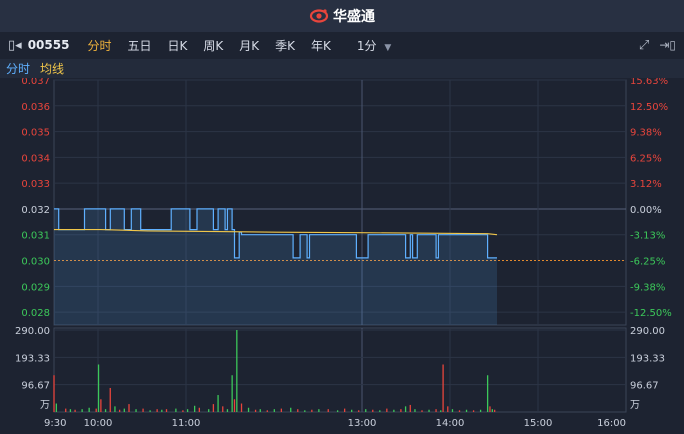 Image resolution: width=684 pixels, height=434 pixels. Describe the element at coordinates (321, 45) in the screenshot. I see `tab-yearly-k: 年K` at that location.